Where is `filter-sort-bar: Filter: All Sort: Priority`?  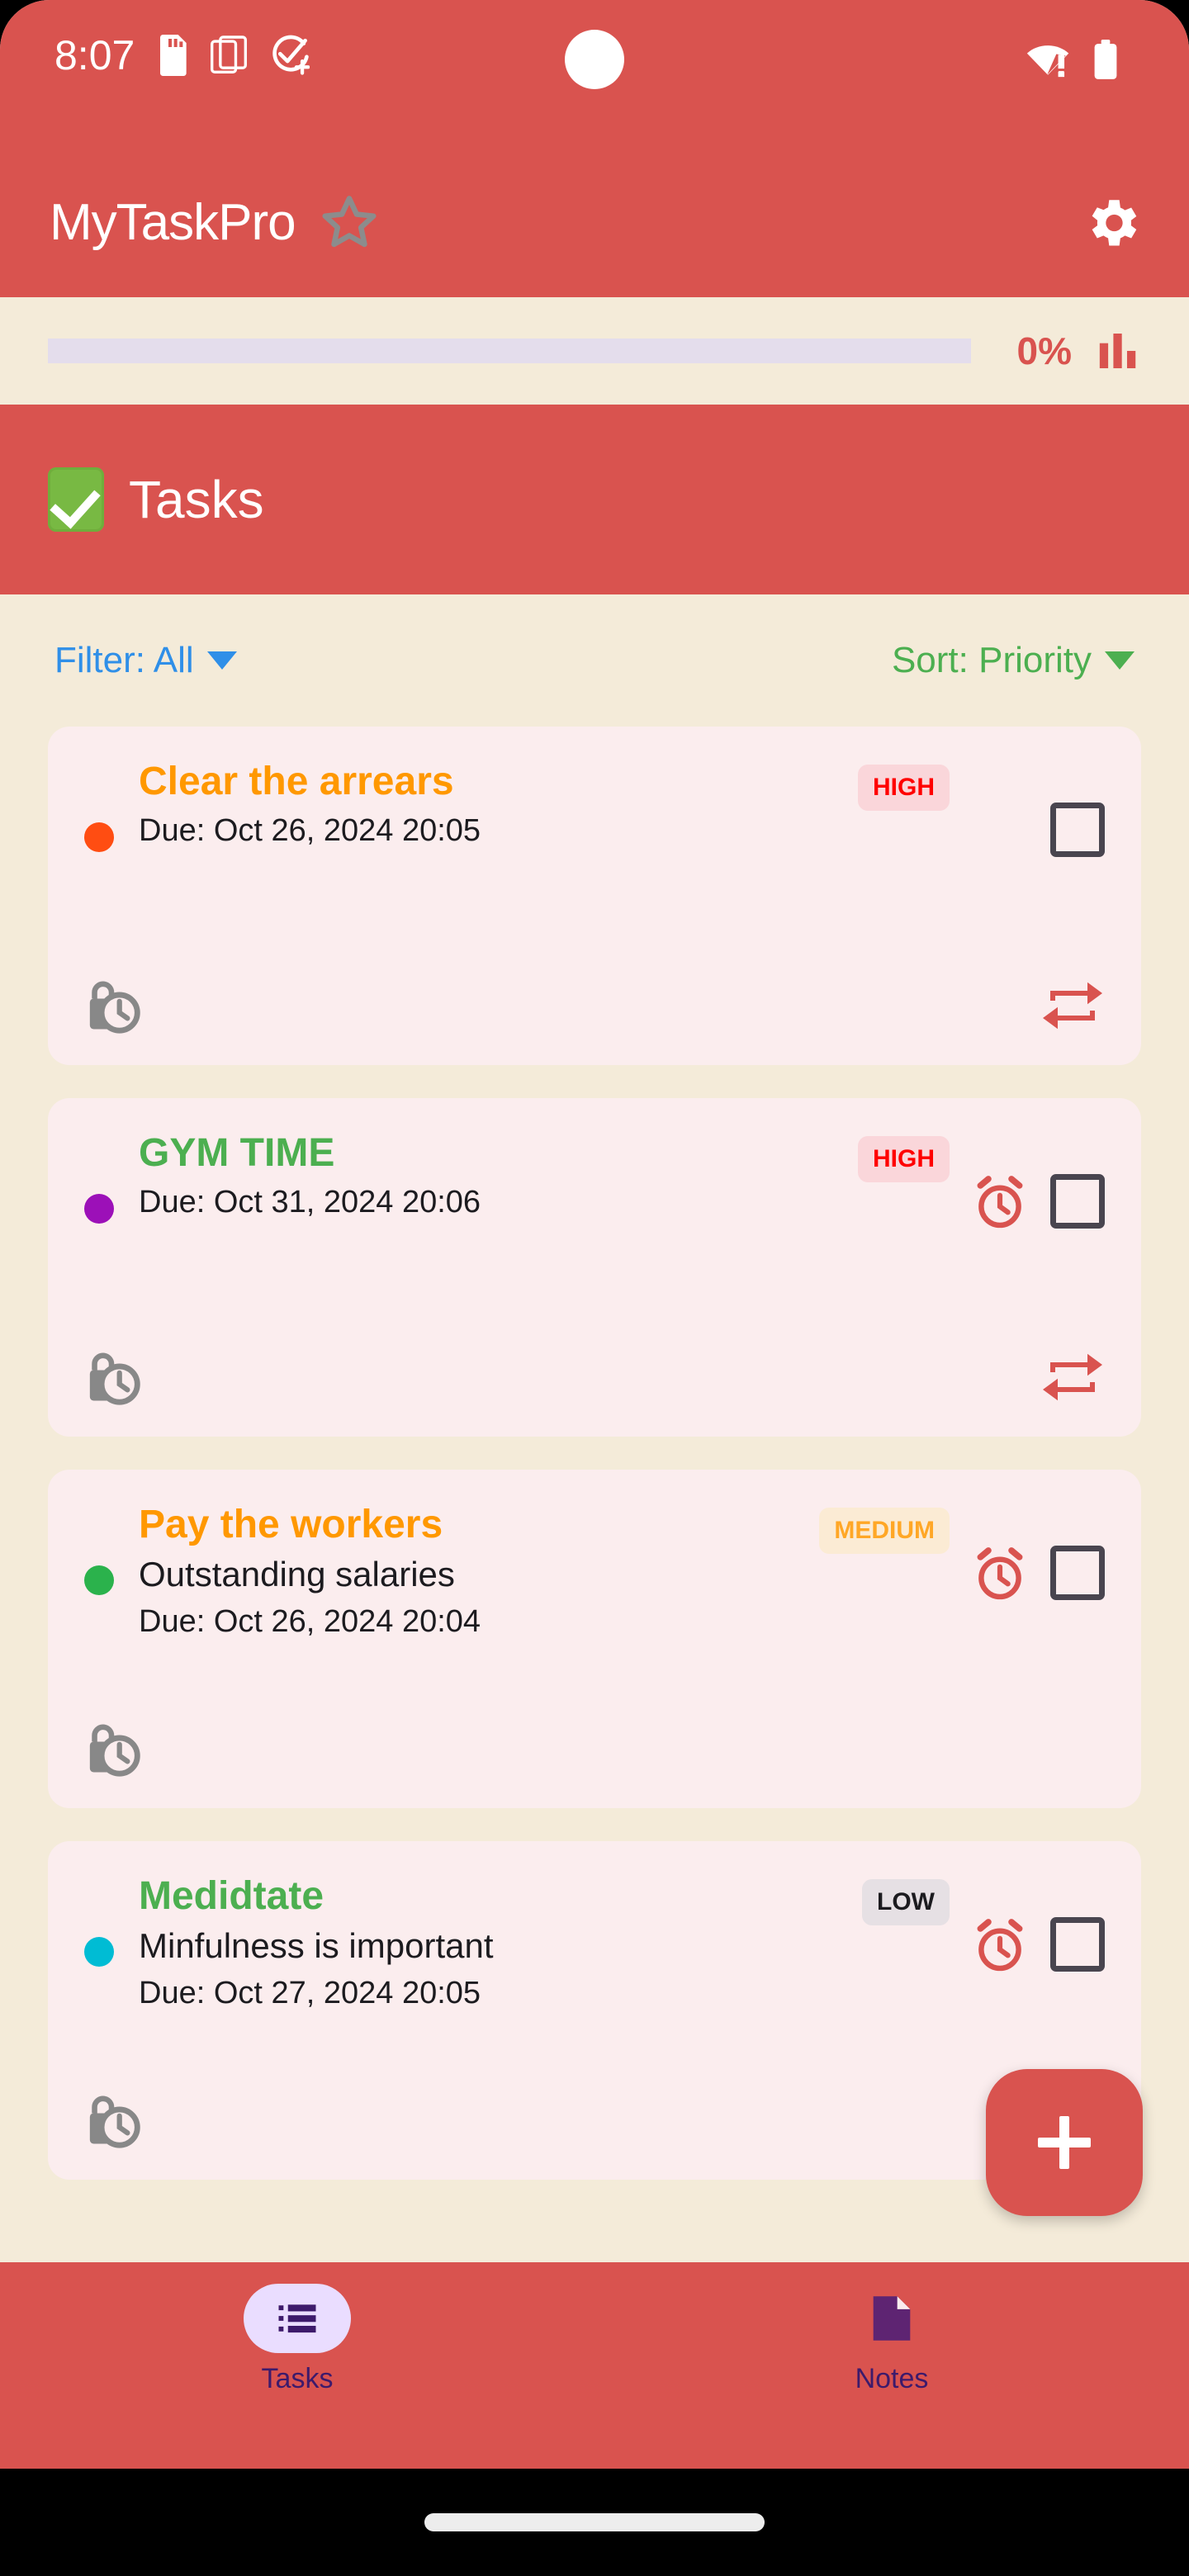 filter-sort-bar: Filter: All Sort: Priority is located at coordinates (594, 660).